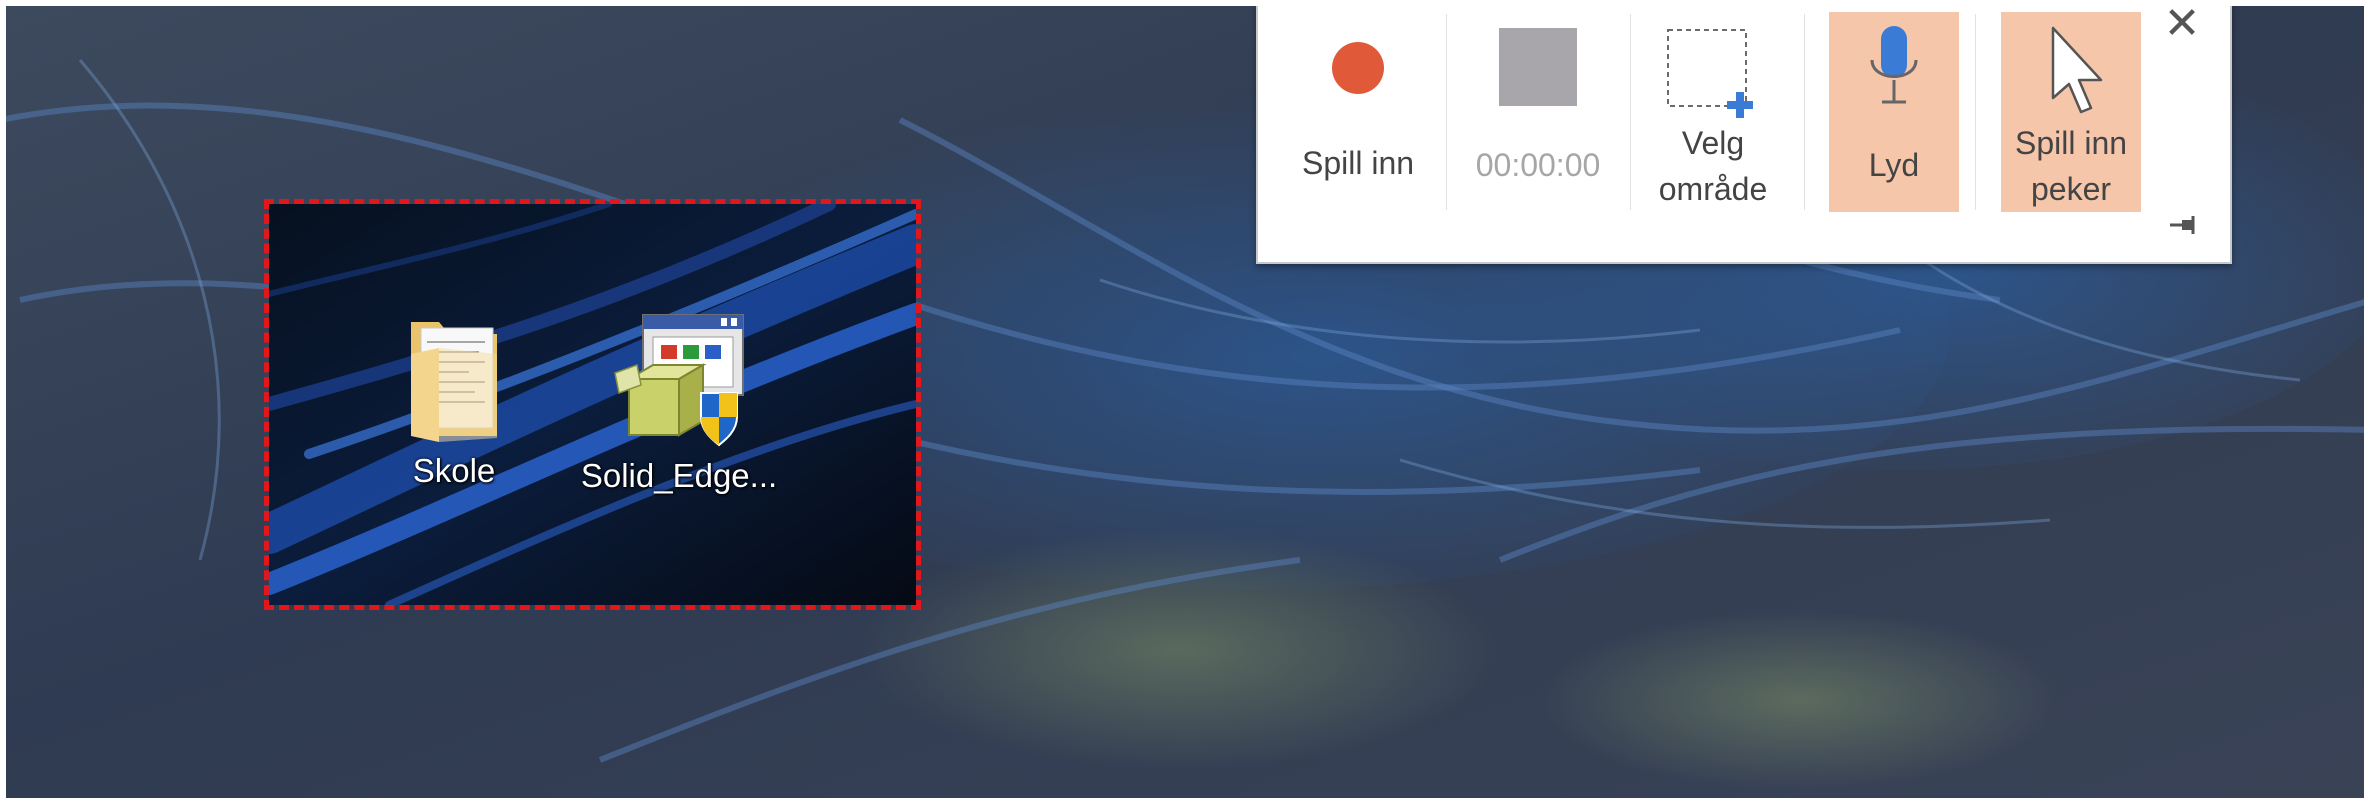 This screenshot has height=800, width=2372. Describe the element at coordinates (2077, 70) in the screenshot. I see `pointer-icon` at that location.